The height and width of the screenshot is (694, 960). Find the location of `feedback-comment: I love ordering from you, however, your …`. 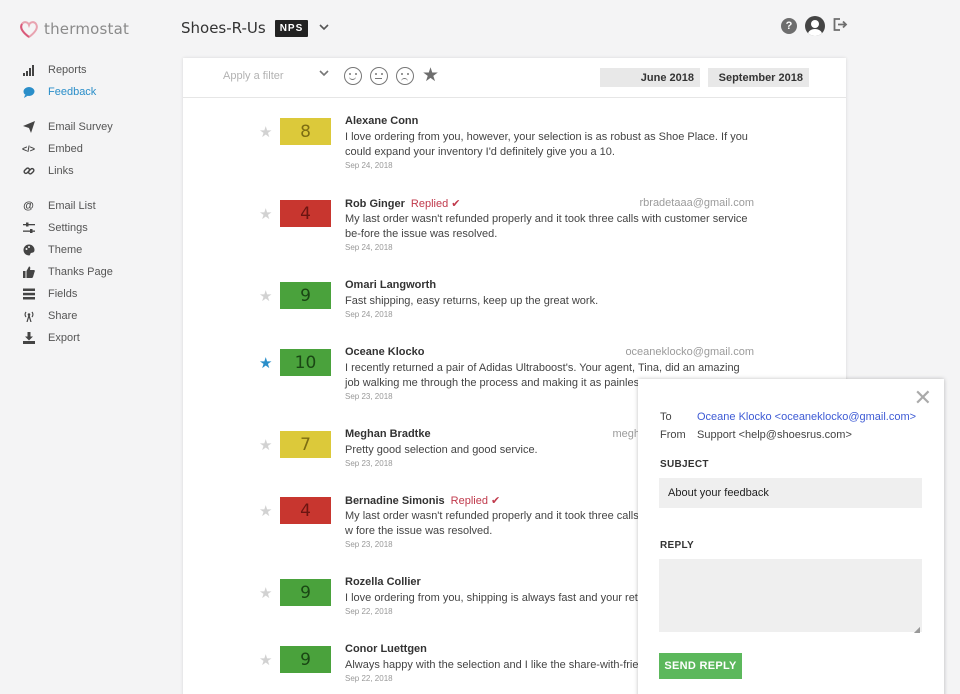

feedback-comment: I love ordering from you, however, your … is located at coordinates (546, 144).